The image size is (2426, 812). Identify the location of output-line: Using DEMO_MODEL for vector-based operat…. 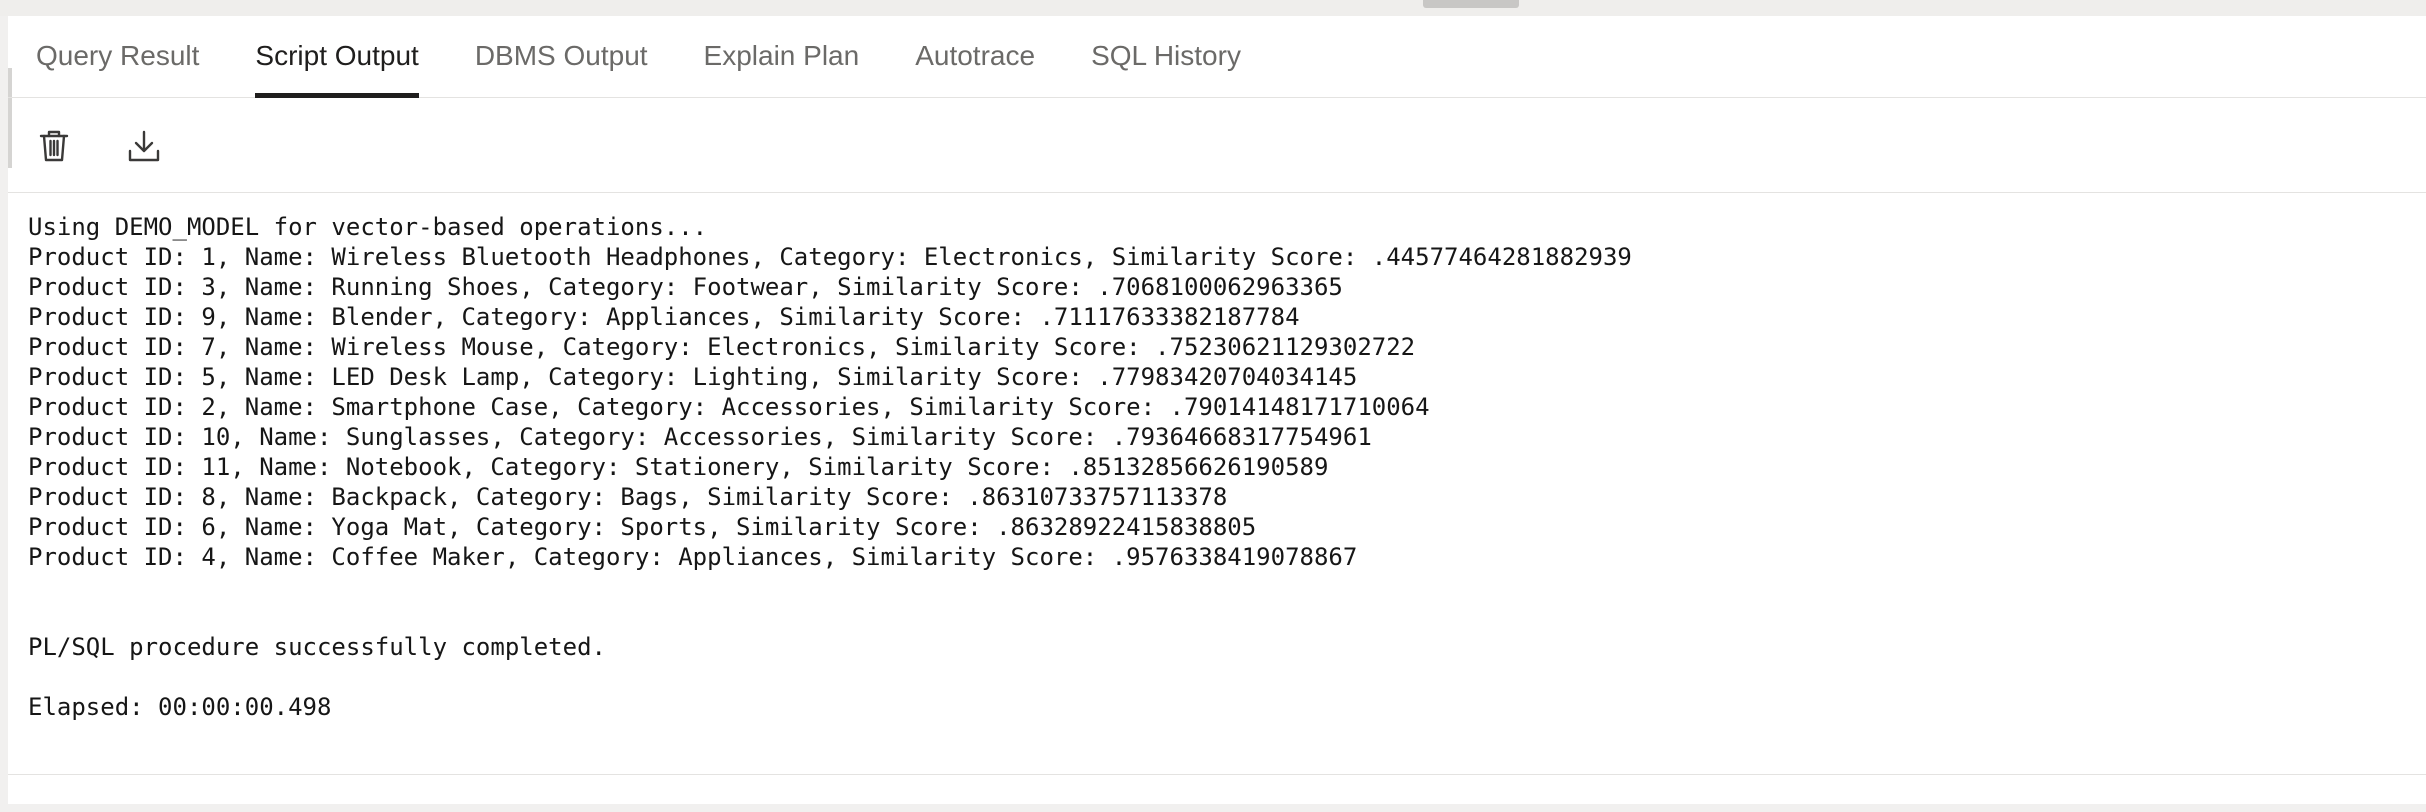
(368, 227).